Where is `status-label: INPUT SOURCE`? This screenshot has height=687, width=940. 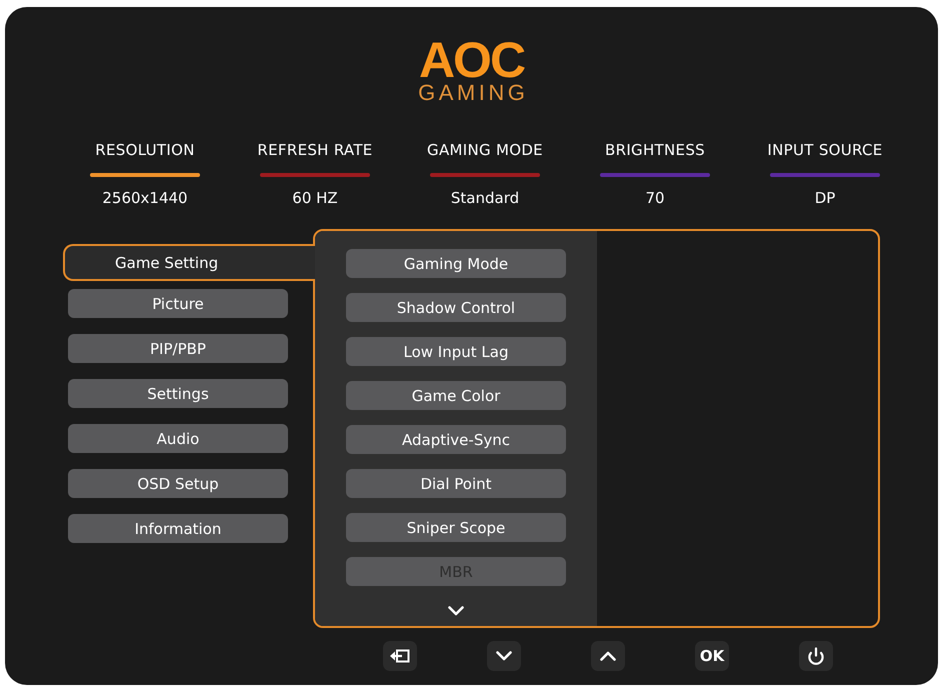 status-label: INPUT SOURCE is located at coordinates (825, 150).